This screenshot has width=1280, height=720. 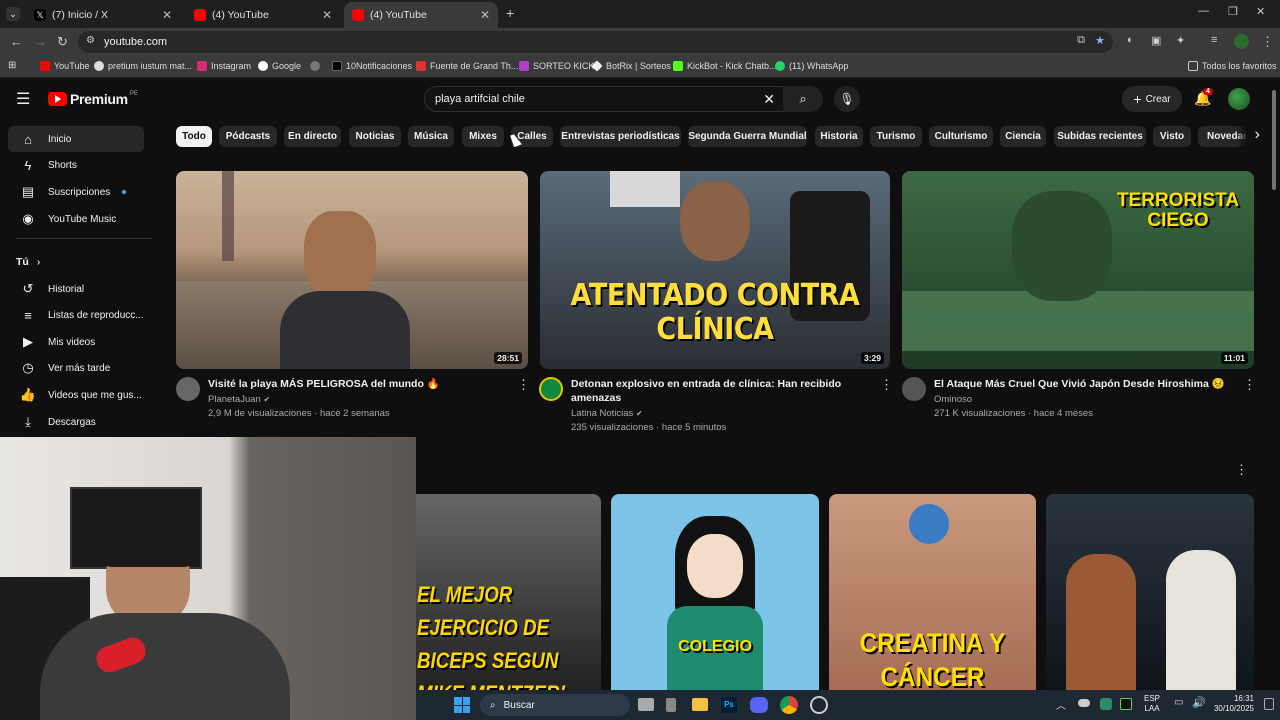 What do you see at coordinates (1130, 40) in the screenshot?
I see `extension-icon: ◐` at bounding box center [1130, 40].